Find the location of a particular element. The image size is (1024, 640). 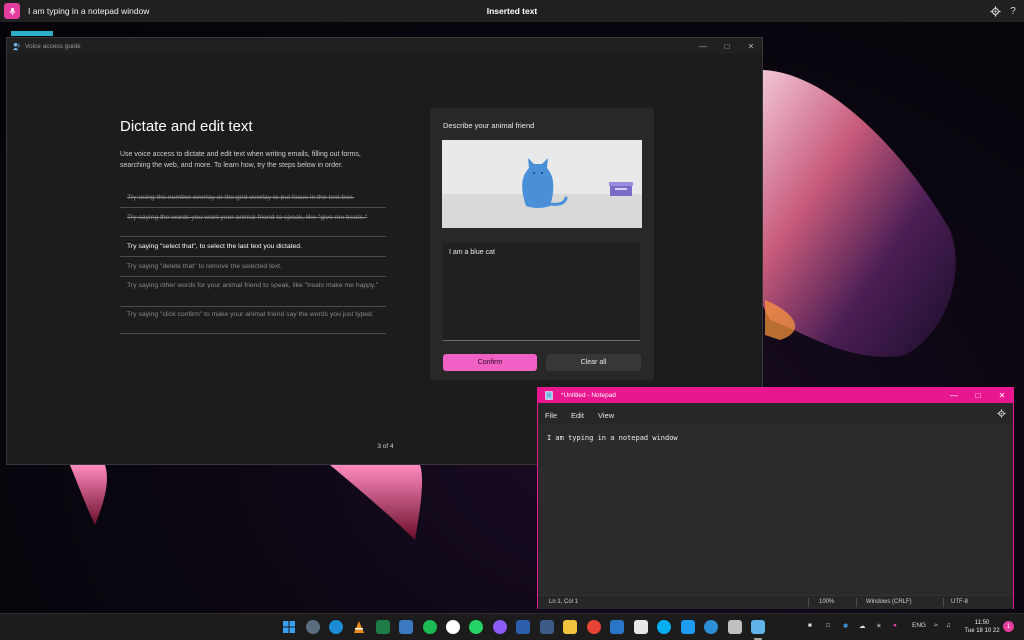

calendar-icon is located at coordinates (617, 627).